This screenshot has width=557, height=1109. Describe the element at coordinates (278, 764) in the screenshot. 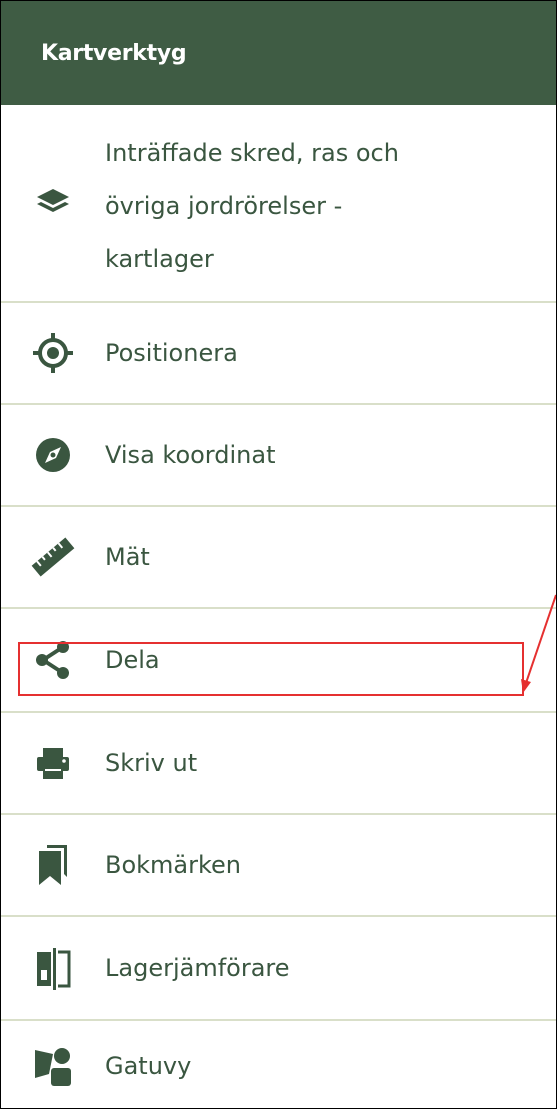

I see `tool-item-print: Skriv ut` at that location.